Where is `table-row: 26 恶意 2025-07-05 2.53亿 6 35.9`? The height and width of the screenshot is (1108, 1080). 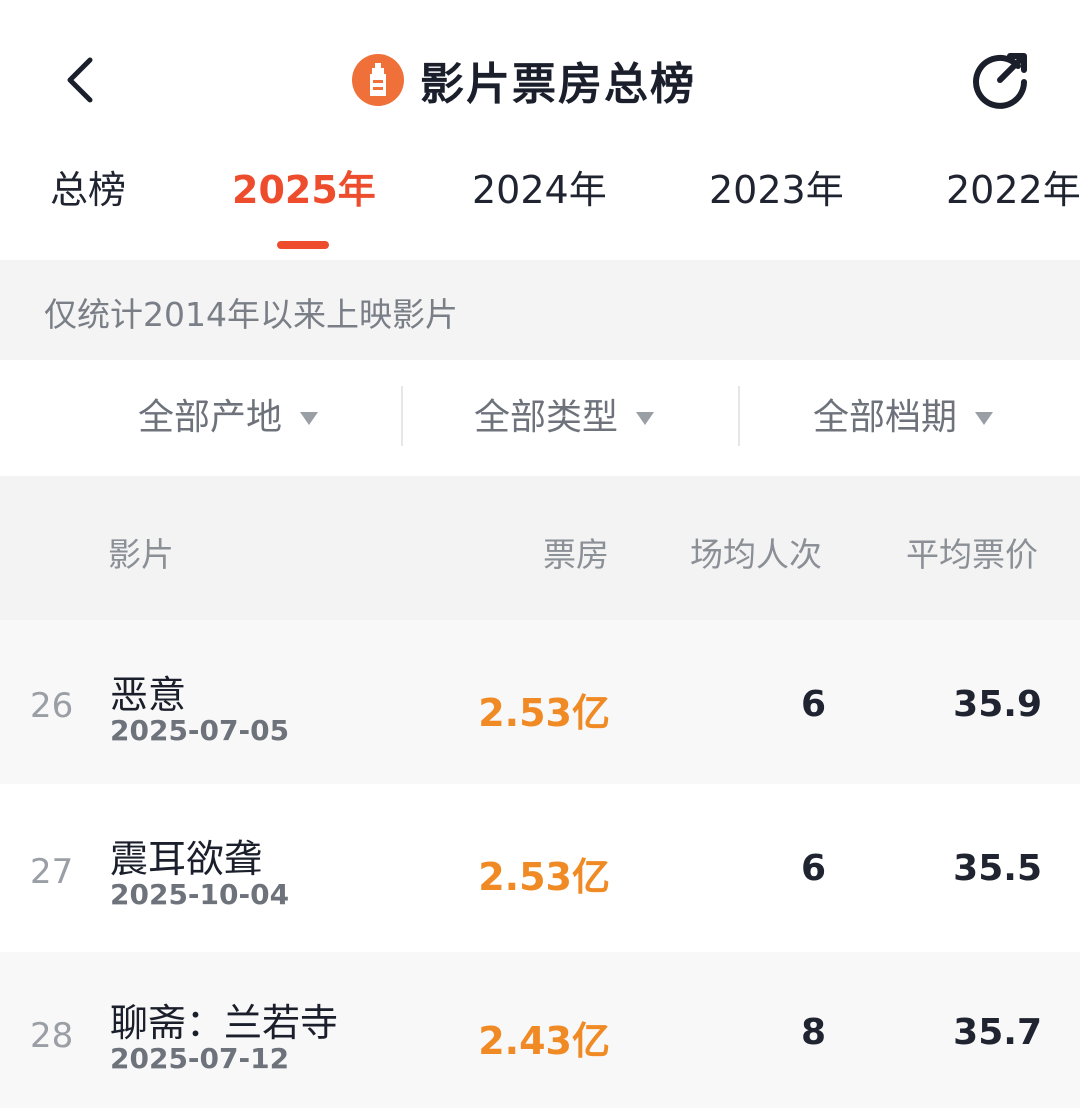 table-row: 26 恶意 2025-07-05 2.53亿 6 35.9 is located at coordinates (540, 702).